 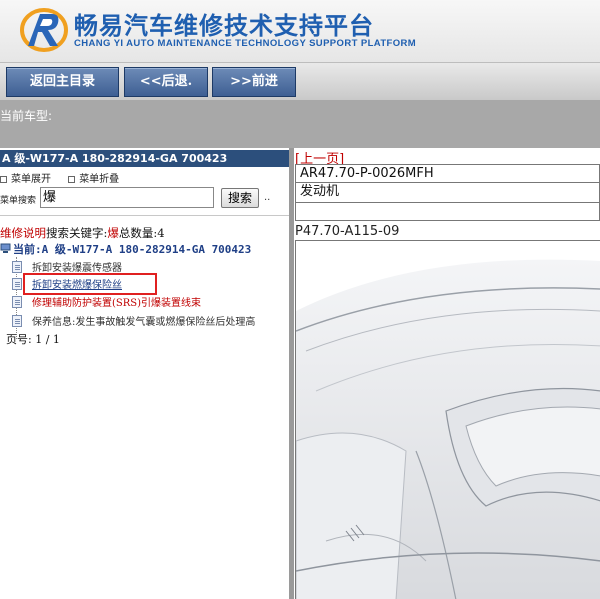 What do you see at coordinates (77, 233) in the screenshot?
I see `result-keyword-label: 搜索关键字:` at bounding box center [77, 233].